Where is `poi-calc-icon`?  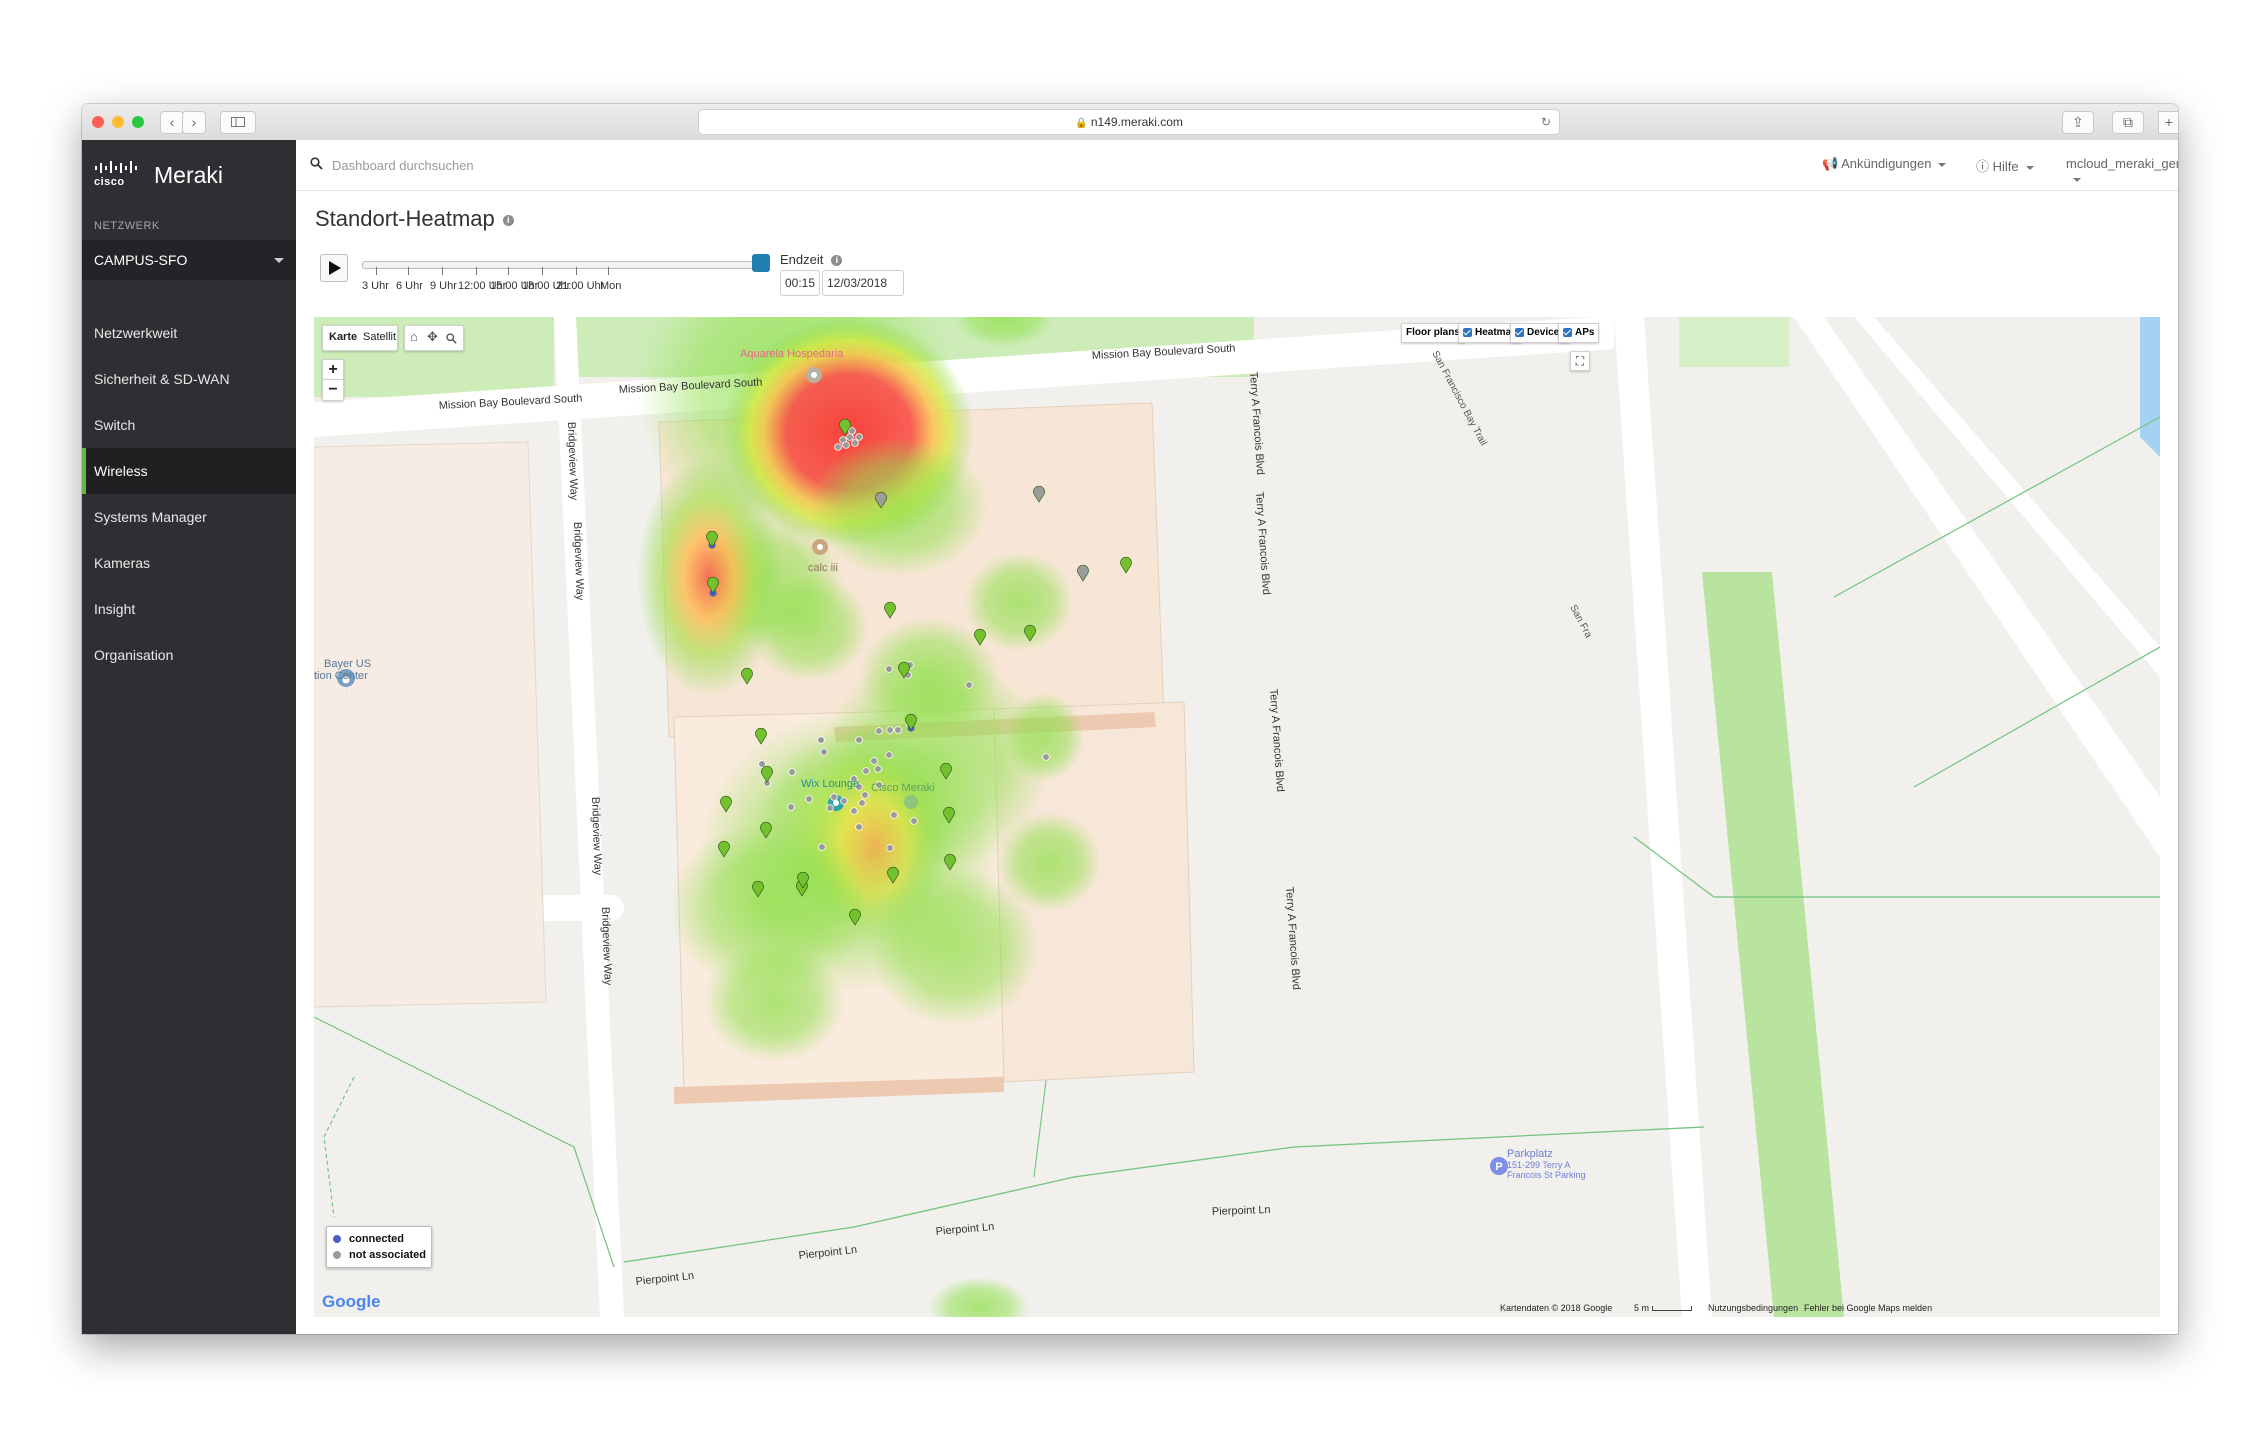 poi-calc-icon is located at coordinates (820, 547).